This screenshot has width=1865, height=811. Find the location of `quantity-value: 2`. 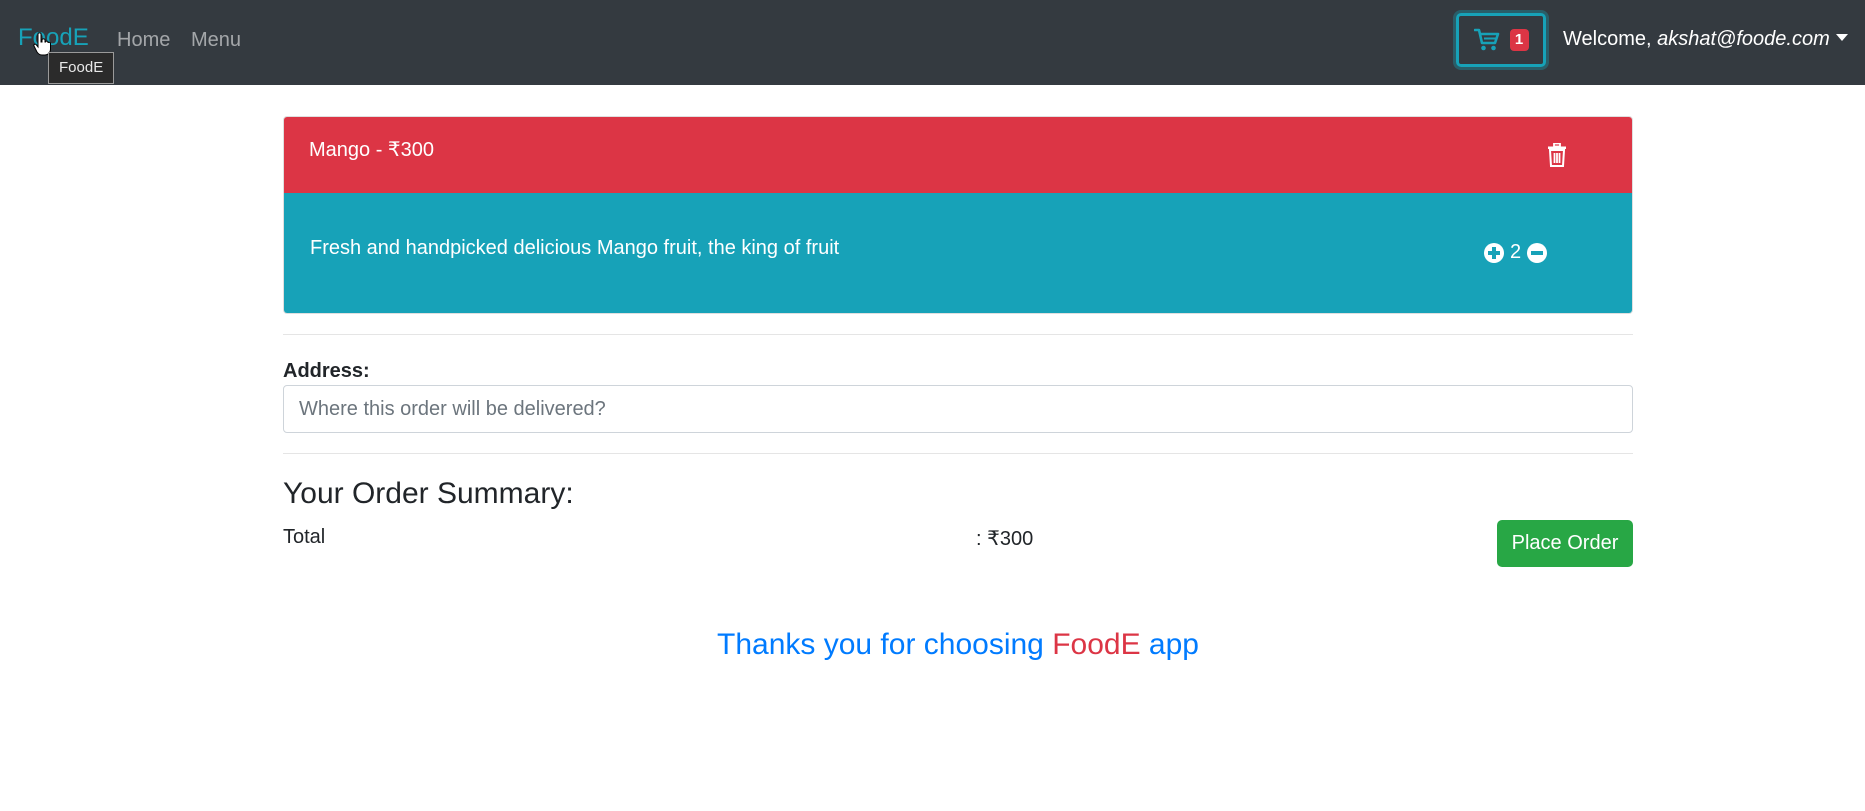

quantity-value: 2 is located at coordinates (1516, 252).